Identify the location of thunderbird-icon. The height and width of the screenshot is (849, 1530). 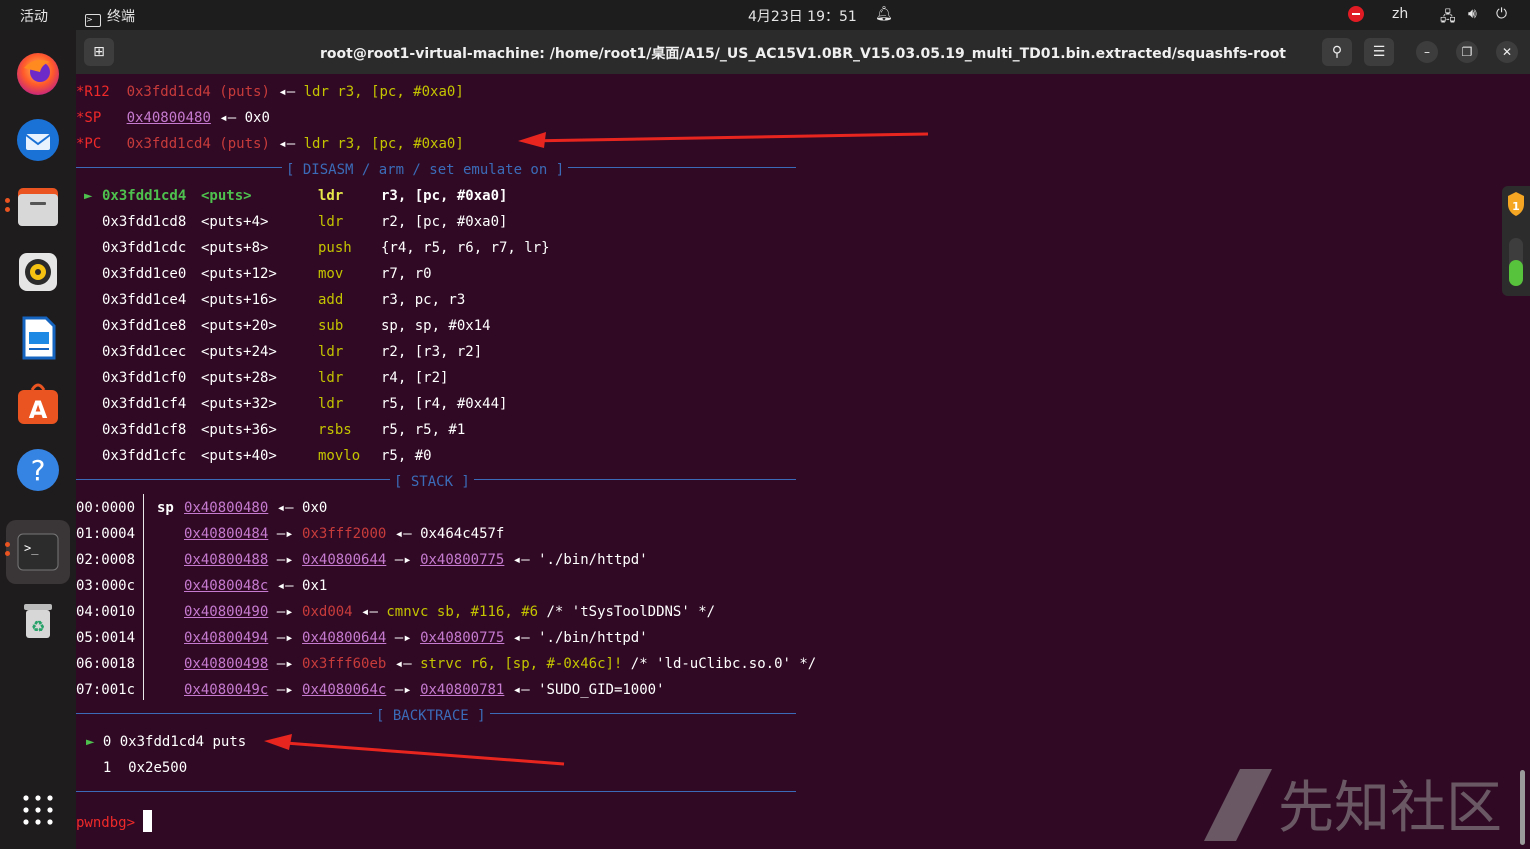
(38, 140).